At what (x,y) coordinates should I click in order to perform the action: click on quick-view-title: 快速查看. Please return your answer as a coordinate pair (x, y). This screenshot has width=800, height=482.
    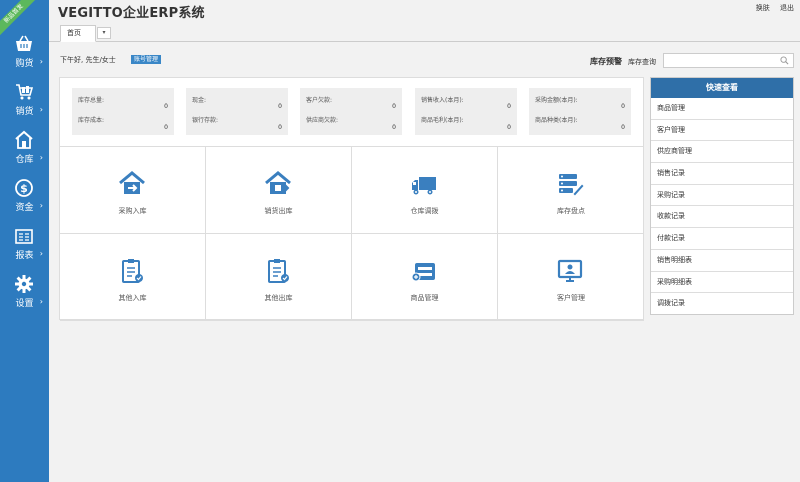
    Looking at the image, I should click on (722, 88).